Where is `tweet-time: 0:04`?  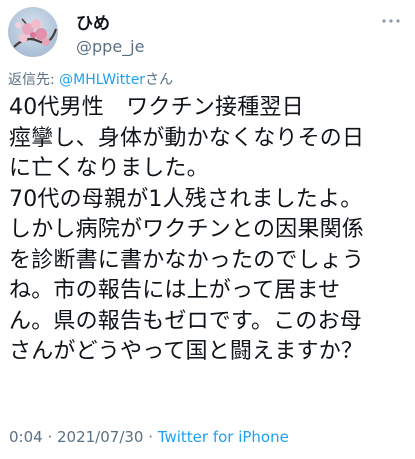
tweet-time: 0:04 is located at coordinates (26, 437).